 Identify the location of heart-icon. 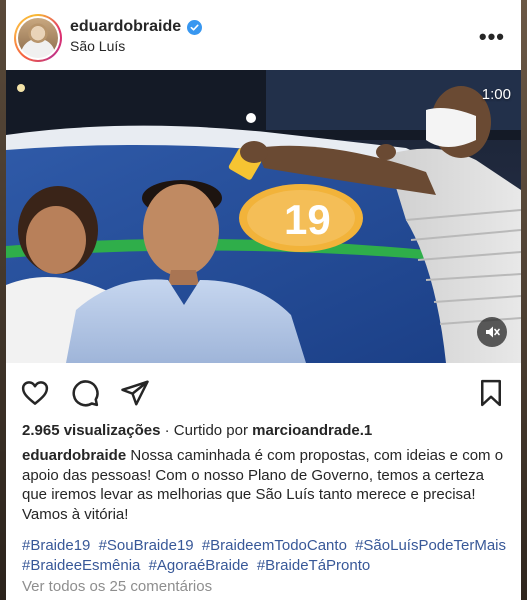
(35, 393).